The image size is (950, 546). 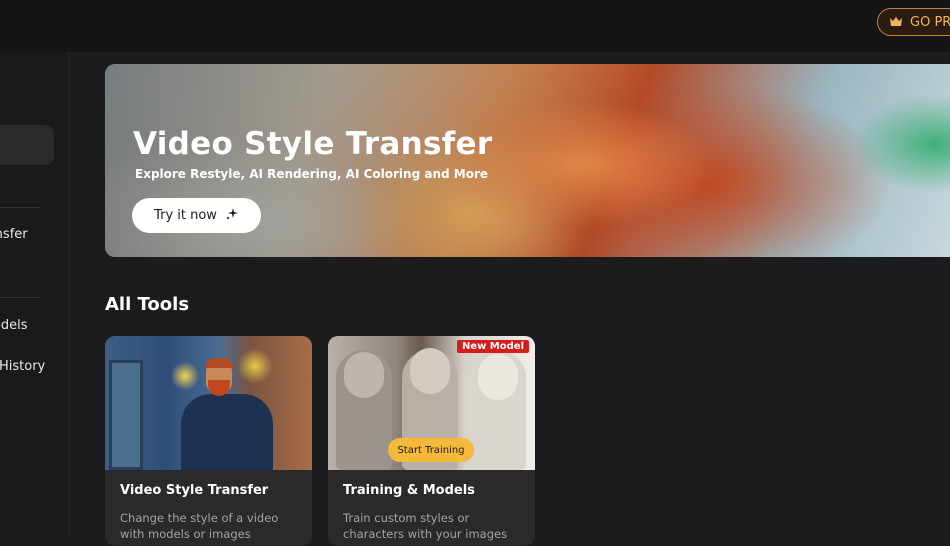 What do you see at coordinates (430, 371) in the screenshot?
I see `statue-head-center` at bounding box center [430, 371].